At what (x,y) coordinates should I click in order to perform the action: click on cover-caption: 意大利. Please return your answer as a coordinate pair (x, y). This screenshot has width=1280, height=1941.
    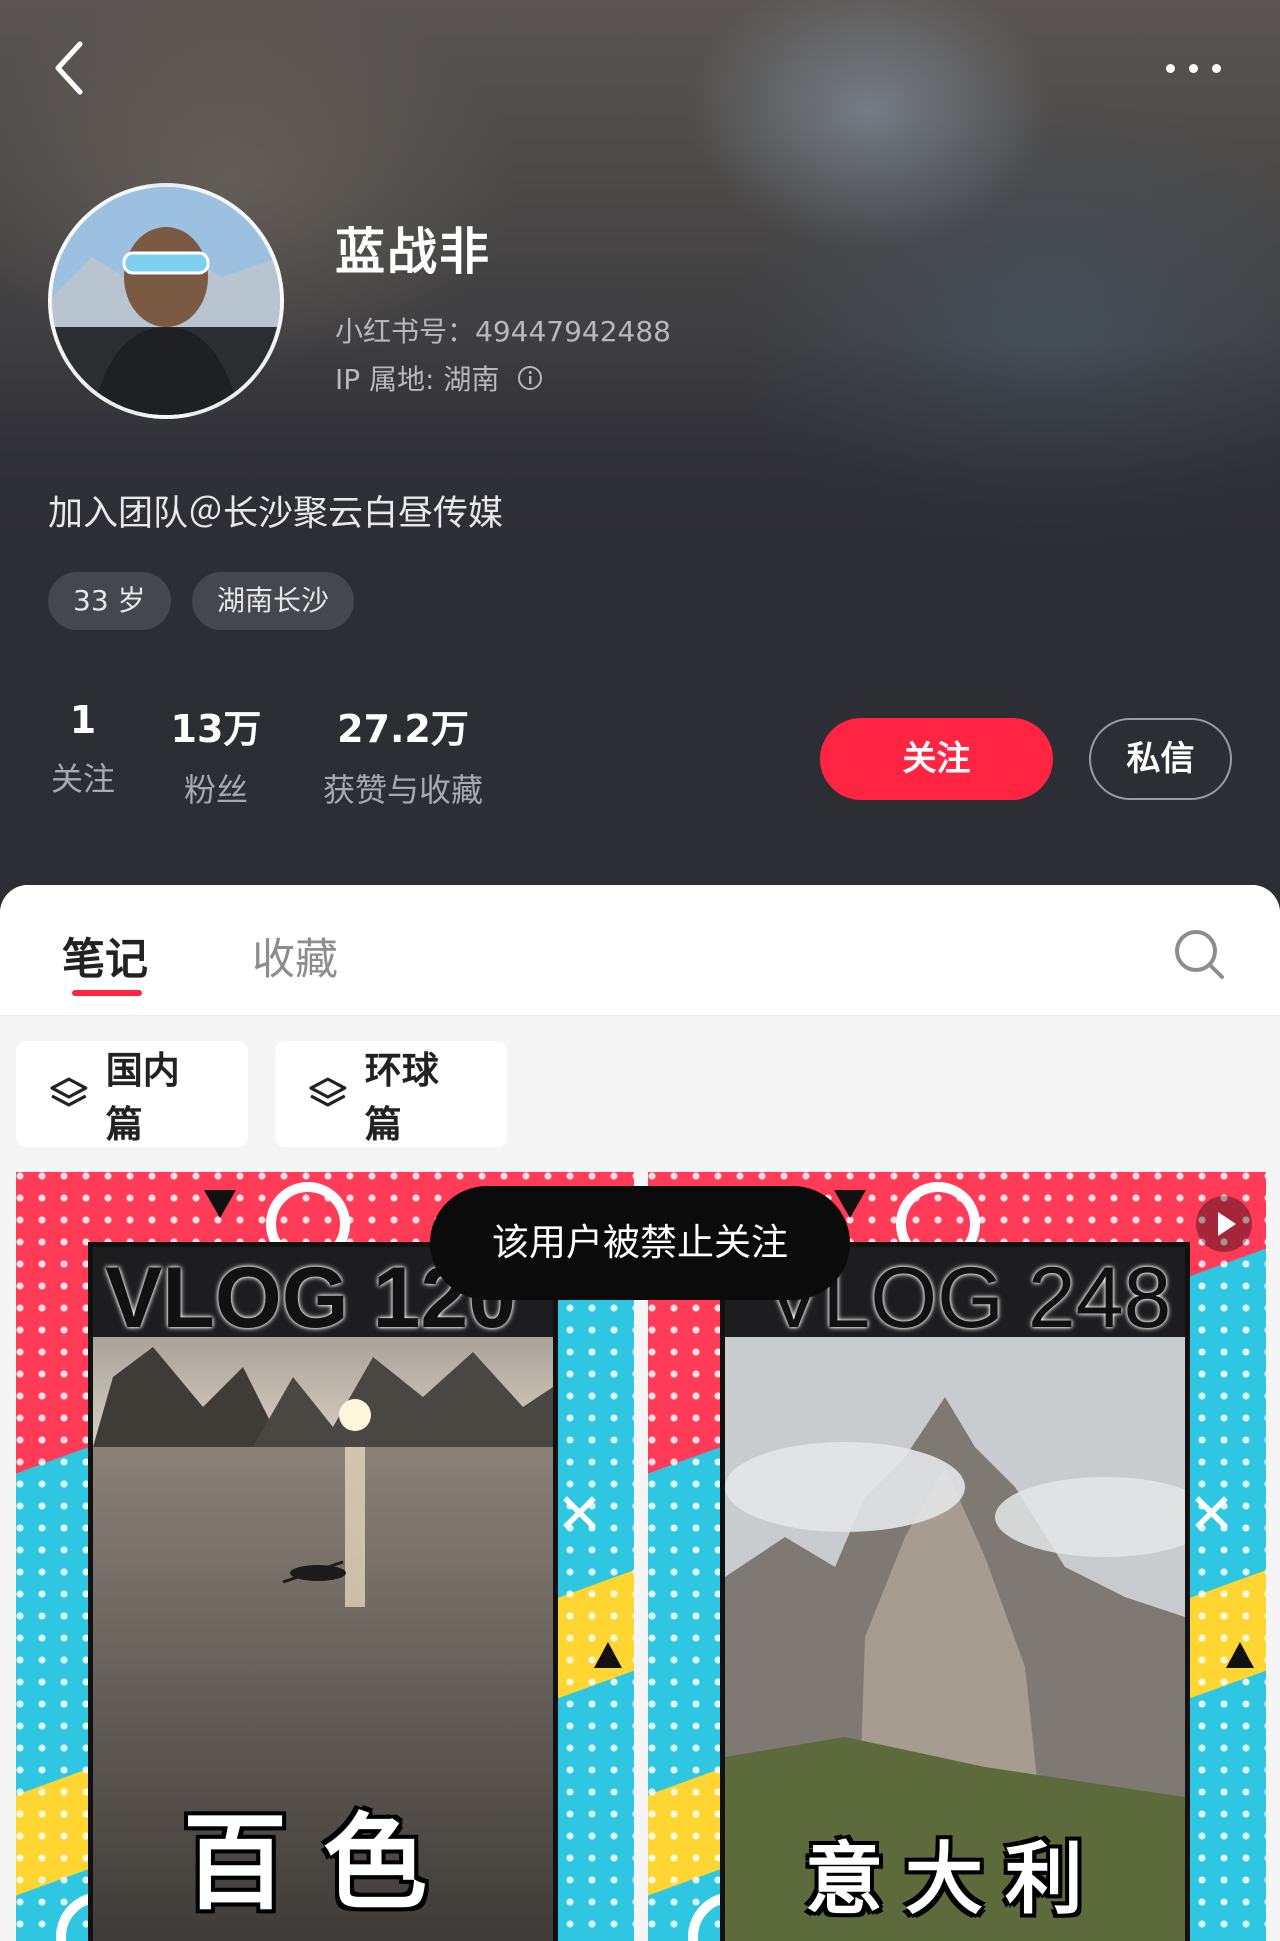
    Looking at the image, I should click on (954, 1880).